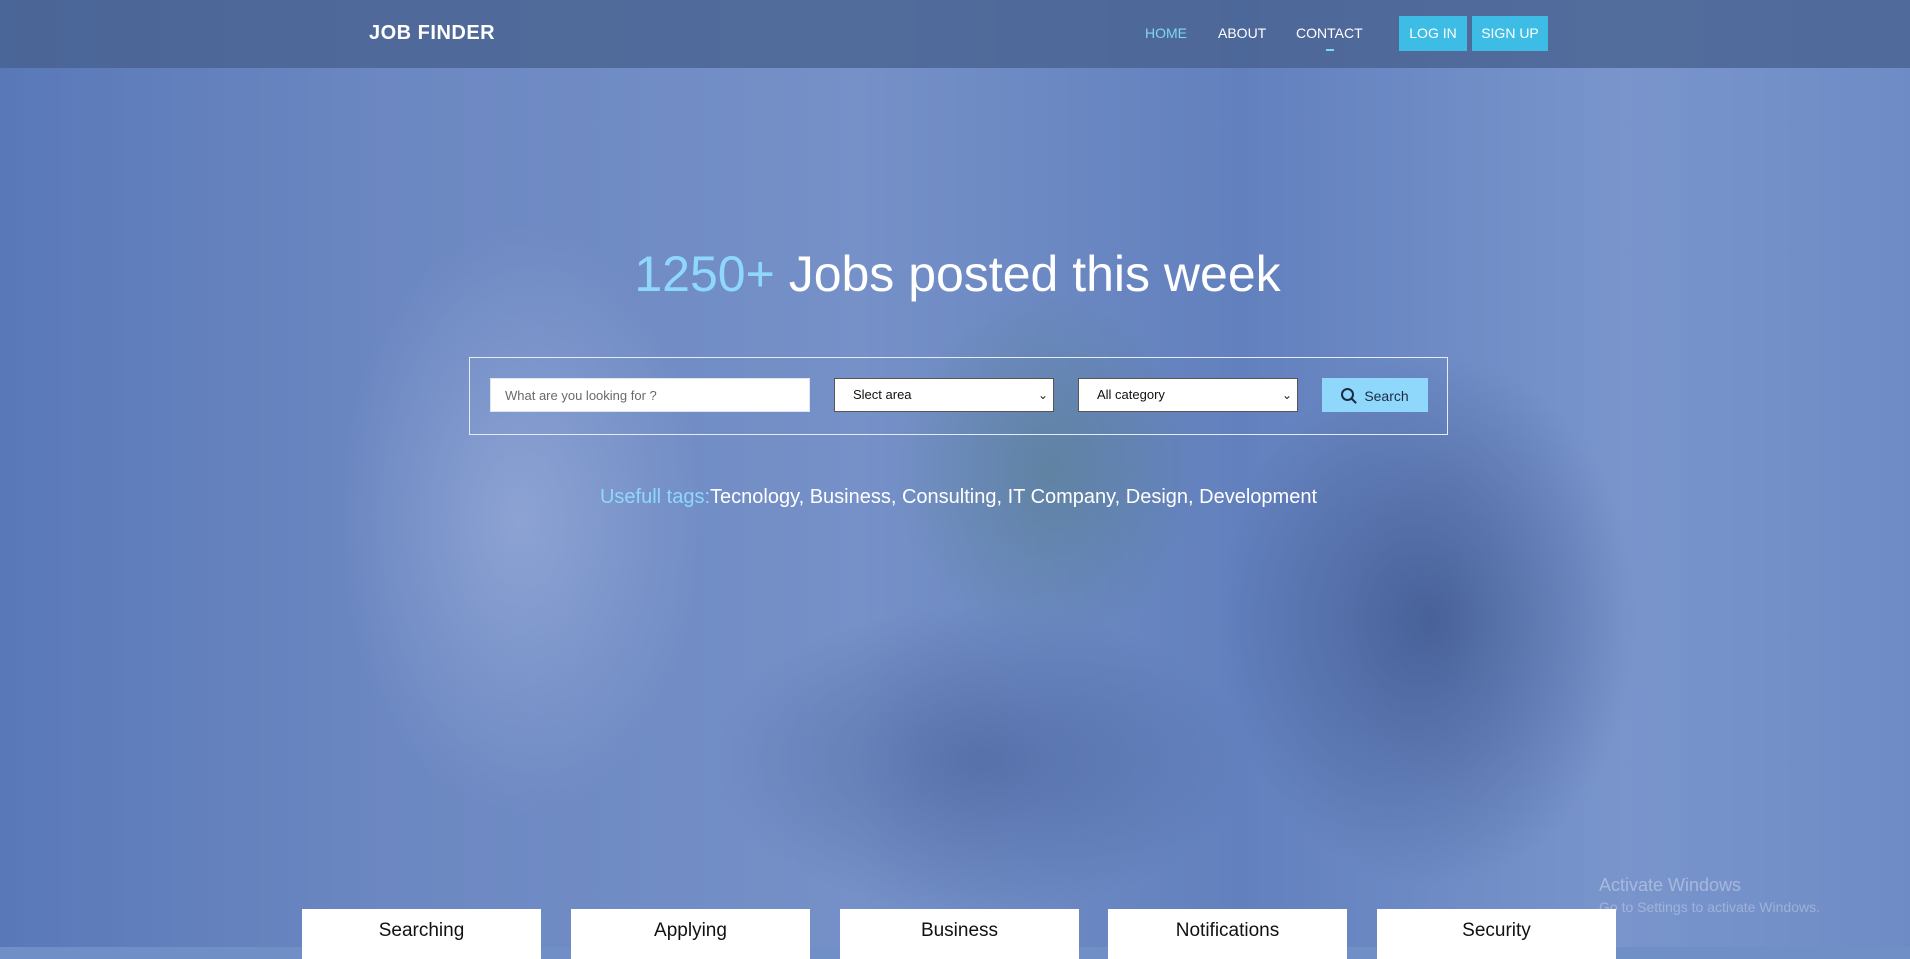  I want to click on useful-tags-label: Usefull tags:, so click(655, 497).